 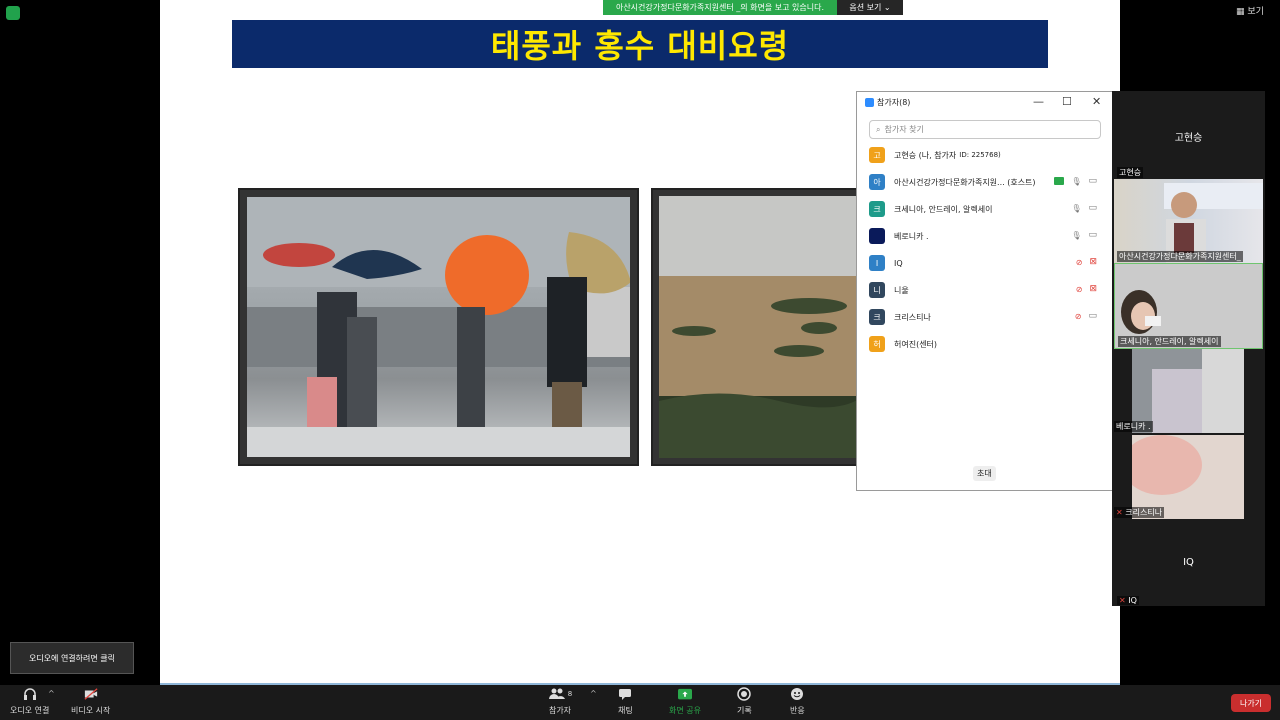 I want to click on participants-label: 참가자, so click(x=560, y=710).